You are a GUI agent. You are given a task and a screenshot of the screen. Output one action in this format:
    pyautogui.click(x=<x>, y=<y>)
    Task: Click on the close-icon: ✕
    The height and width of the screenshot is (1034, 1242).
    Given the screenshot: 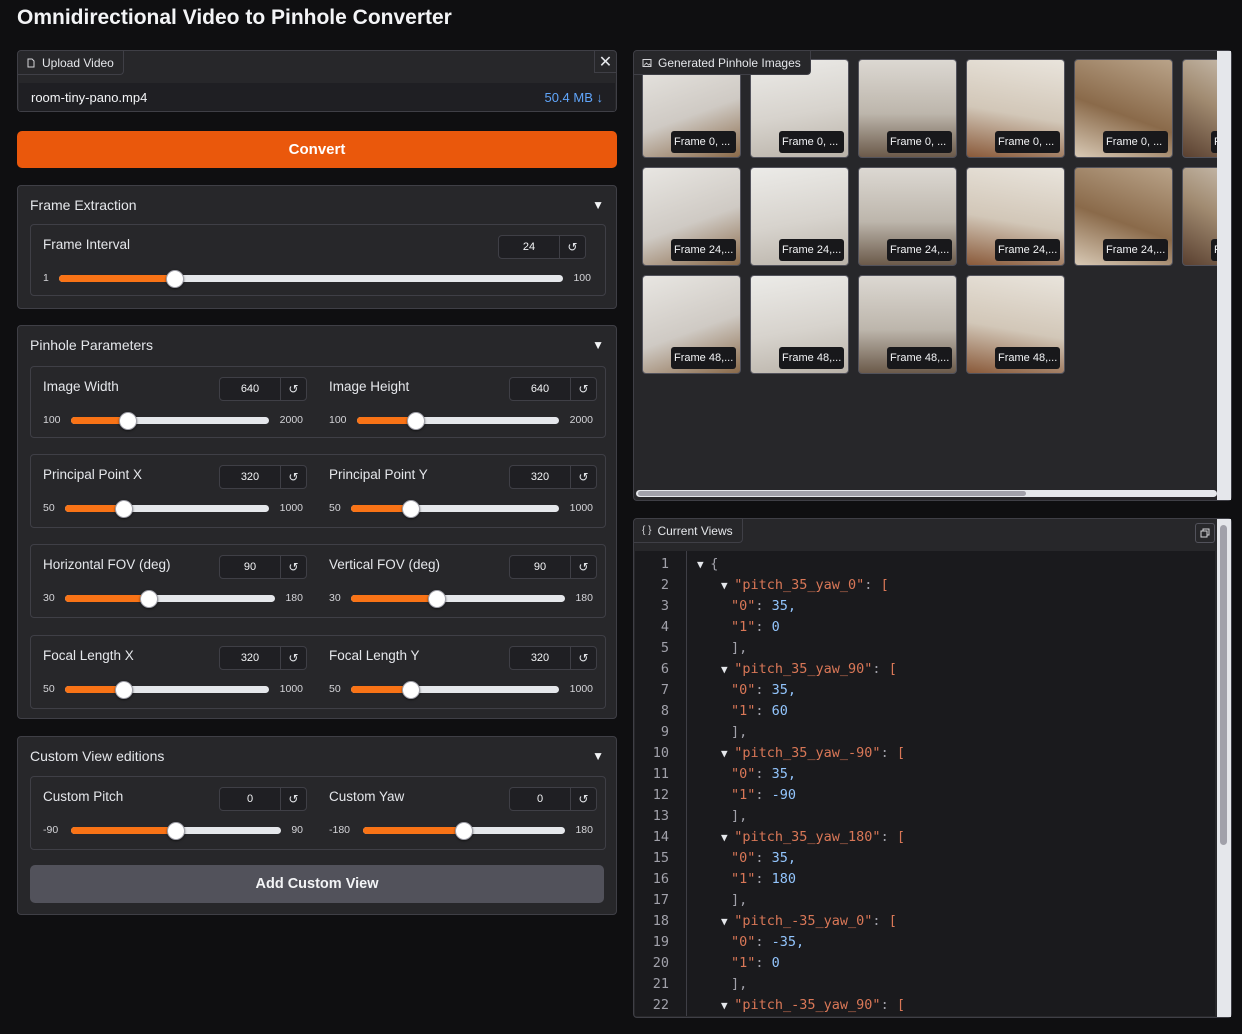 What is the action you would take?
    pyautogui.click(x=605, y=62)
    